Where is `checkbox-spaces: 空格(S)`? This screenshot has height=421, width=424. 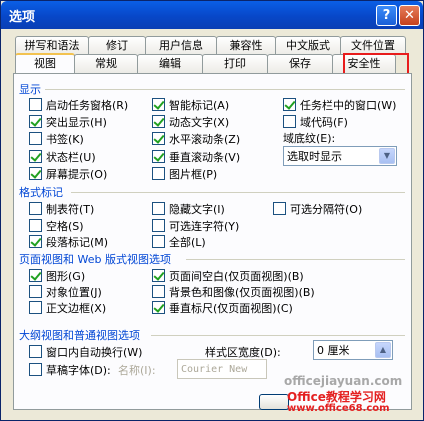
checkbox-spaces: 空格(S) is located at coordinates (56, 225).